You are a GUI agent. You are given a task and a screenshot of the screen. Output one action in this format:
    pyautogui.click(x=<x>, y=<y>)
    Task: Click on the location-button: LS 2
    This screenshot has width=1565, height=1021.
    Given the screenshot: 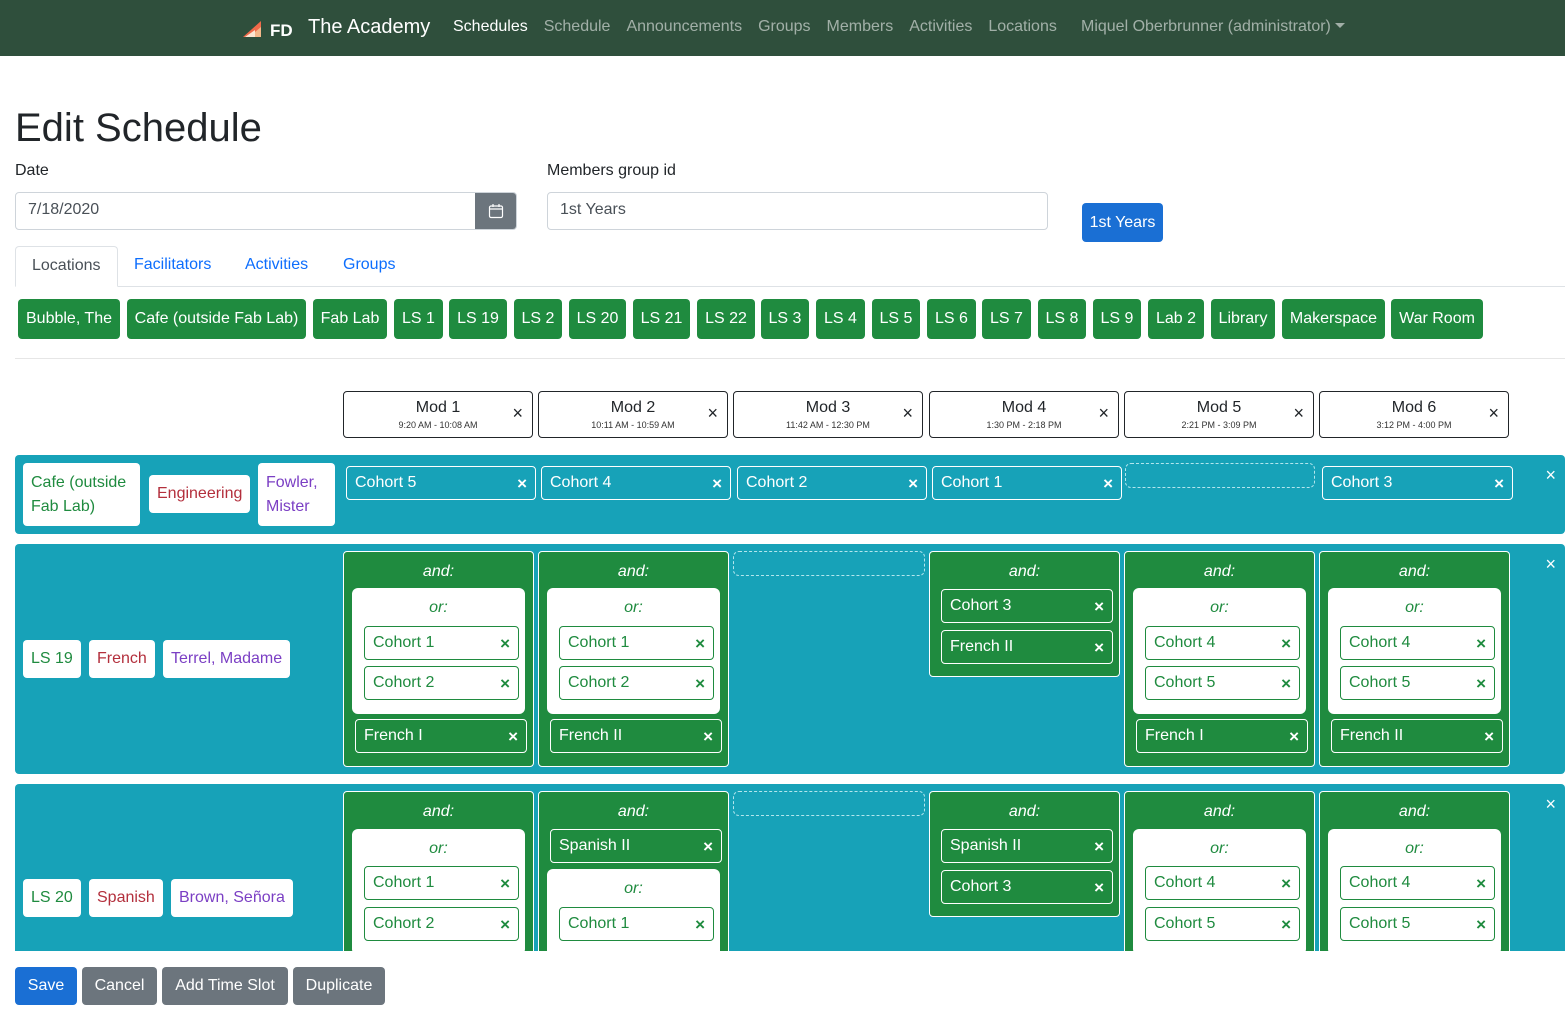 What is the action you would take?
    pyautogui.click(x=538, y=319)
    